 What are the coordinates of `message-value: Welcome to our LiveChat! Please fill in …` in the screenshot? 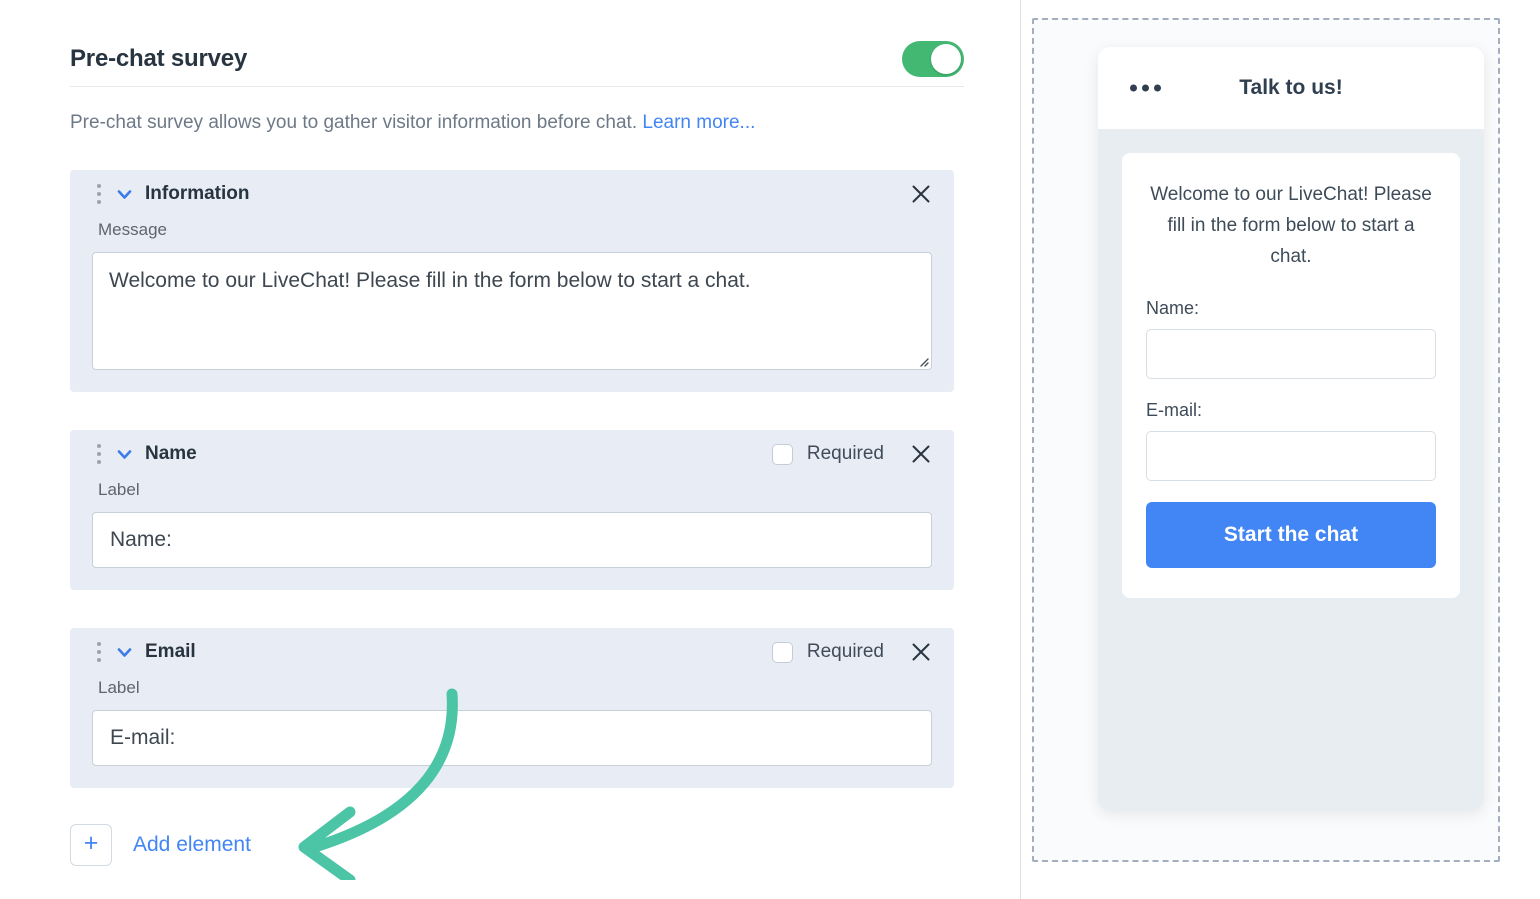 It's located at (430, 280).